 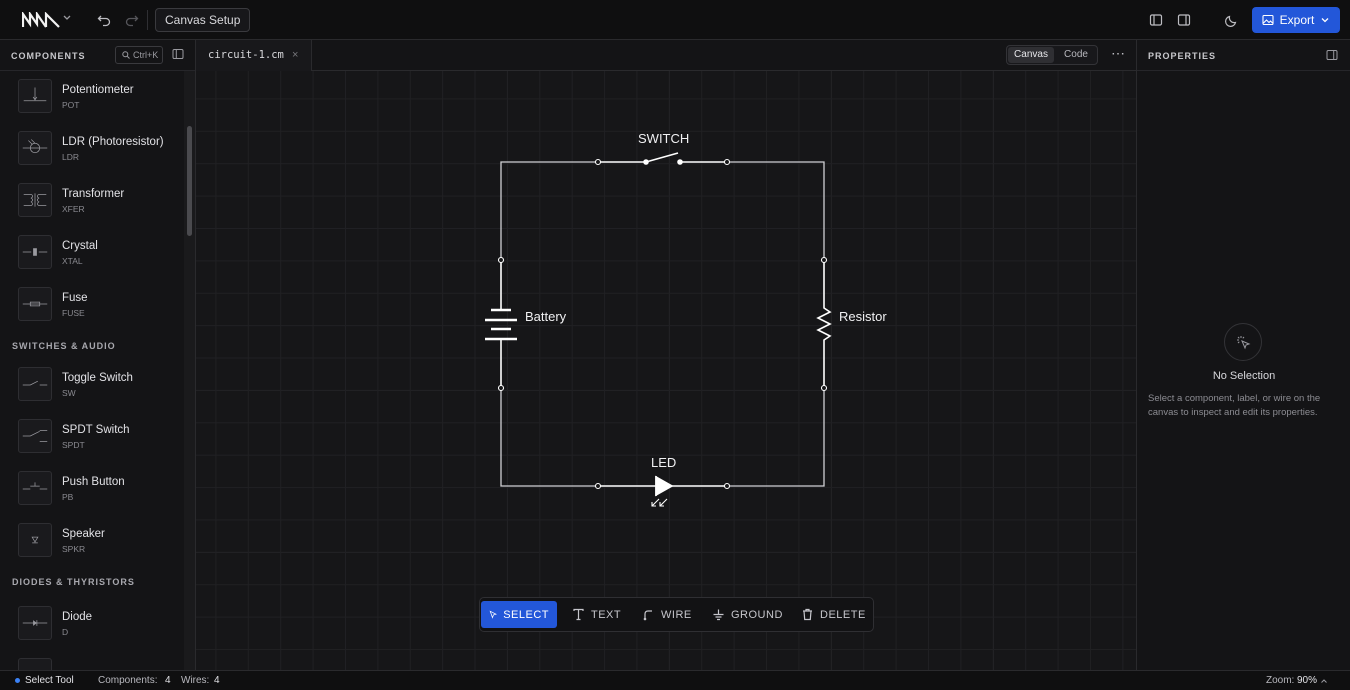 What do you see at coordinates (91, 660) in the screenshot?
I see `component-item-partial` at bounding box center [91, 660].